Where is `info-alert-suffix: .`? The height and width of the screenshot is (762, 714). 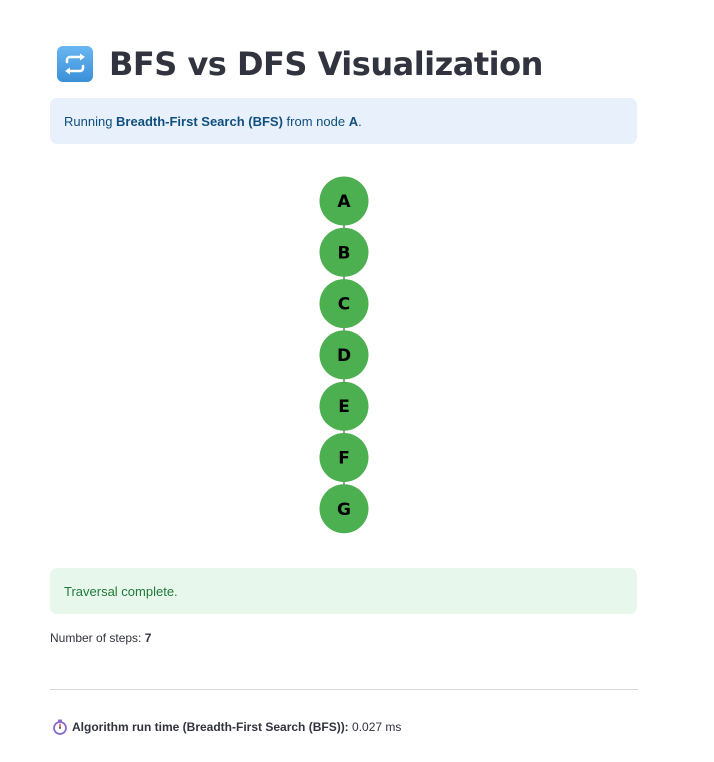
info-alert-suffix: . is located at coordinates (360, 121).